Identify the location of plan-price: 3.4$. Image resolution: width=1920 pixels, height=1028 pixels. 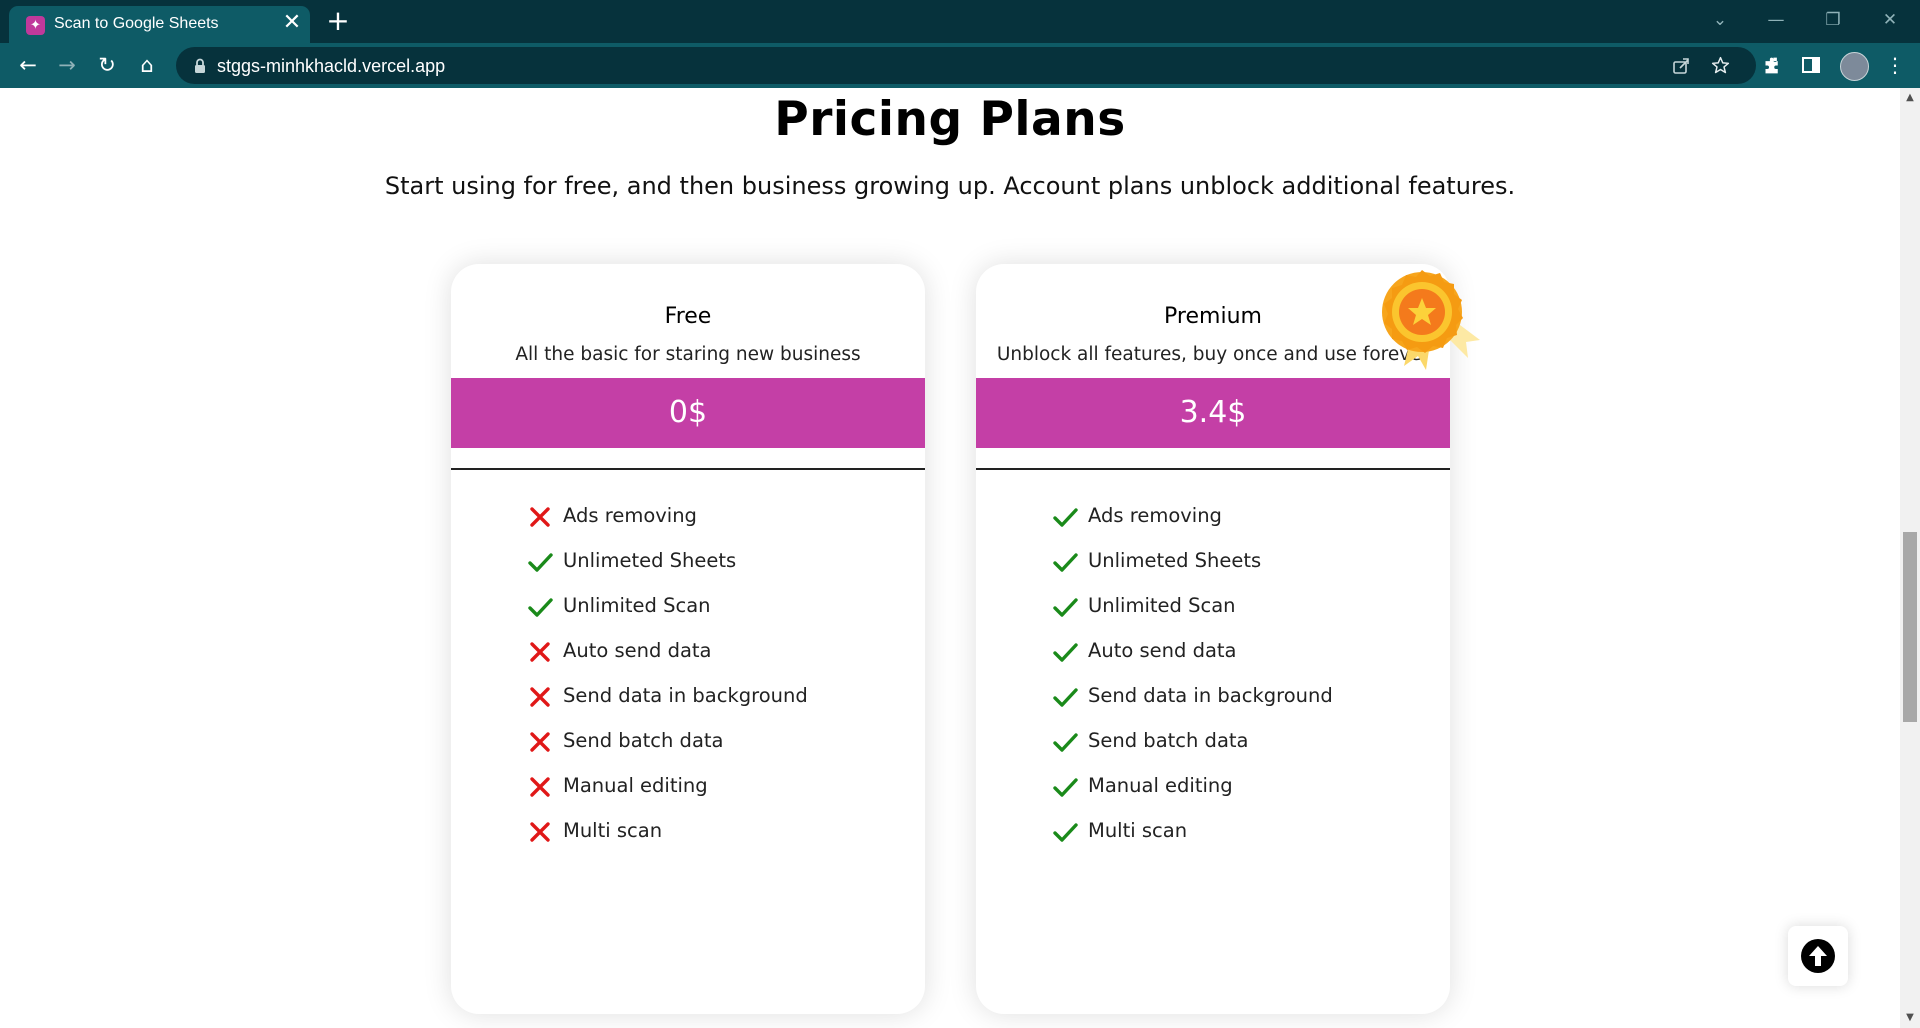
(1213, 412).